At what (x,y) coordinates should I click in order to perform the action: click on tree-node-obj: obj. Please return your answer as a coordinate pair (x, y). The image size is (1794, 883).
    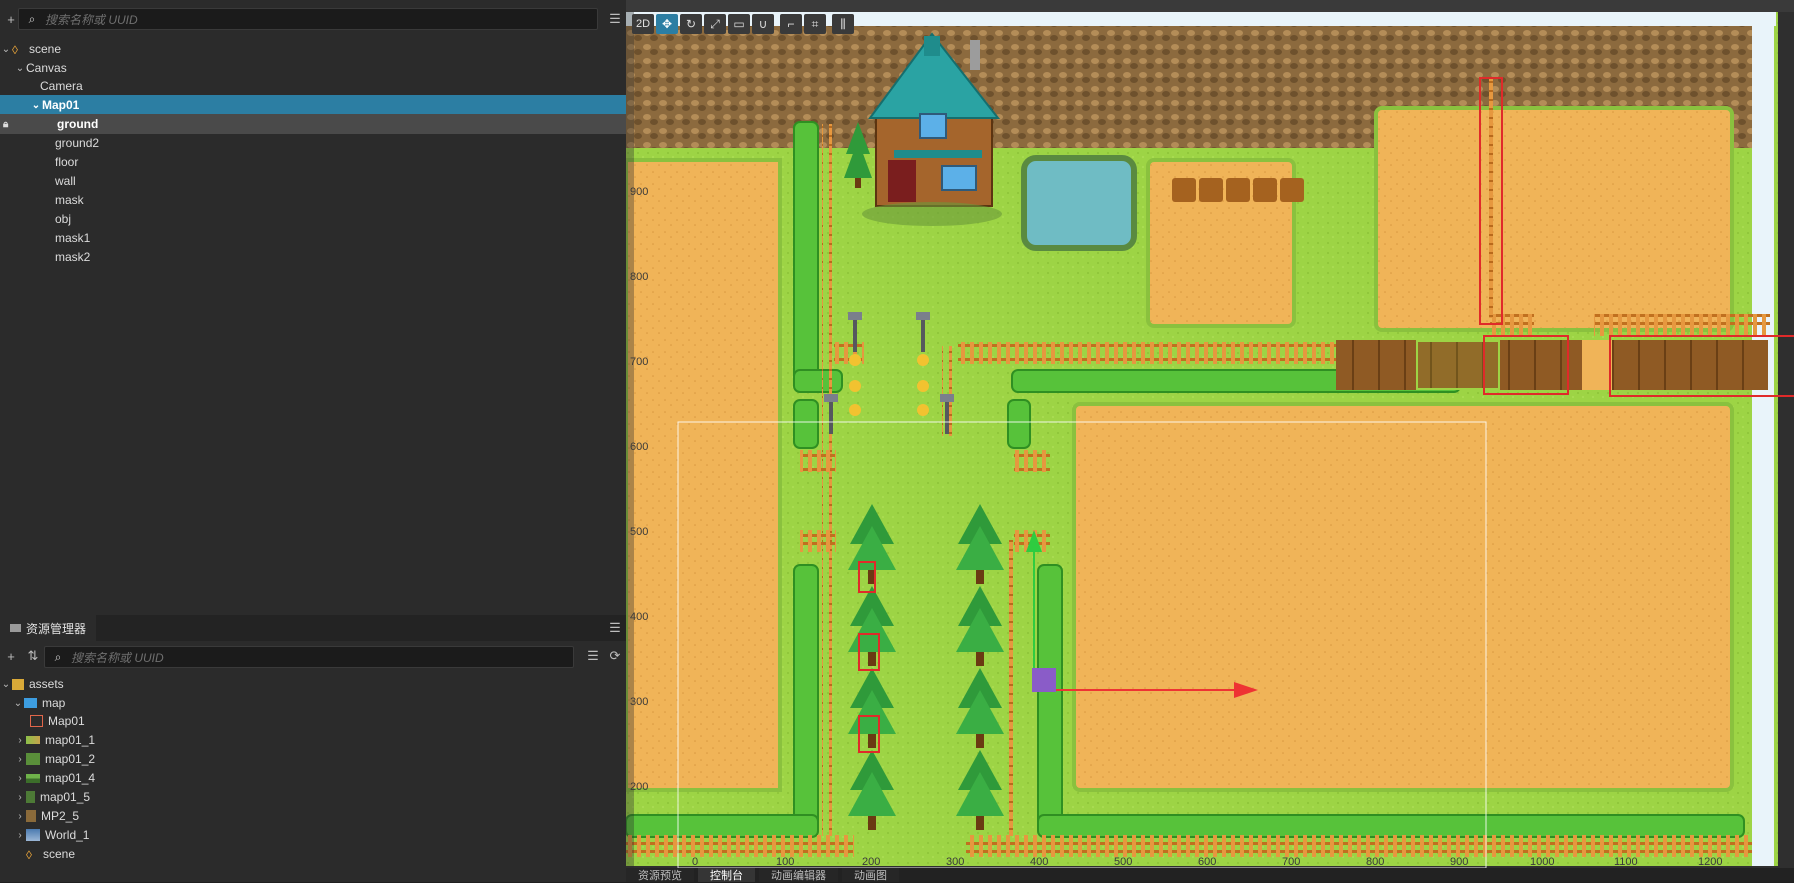
    Looking at the image, I should click on (313, 219).